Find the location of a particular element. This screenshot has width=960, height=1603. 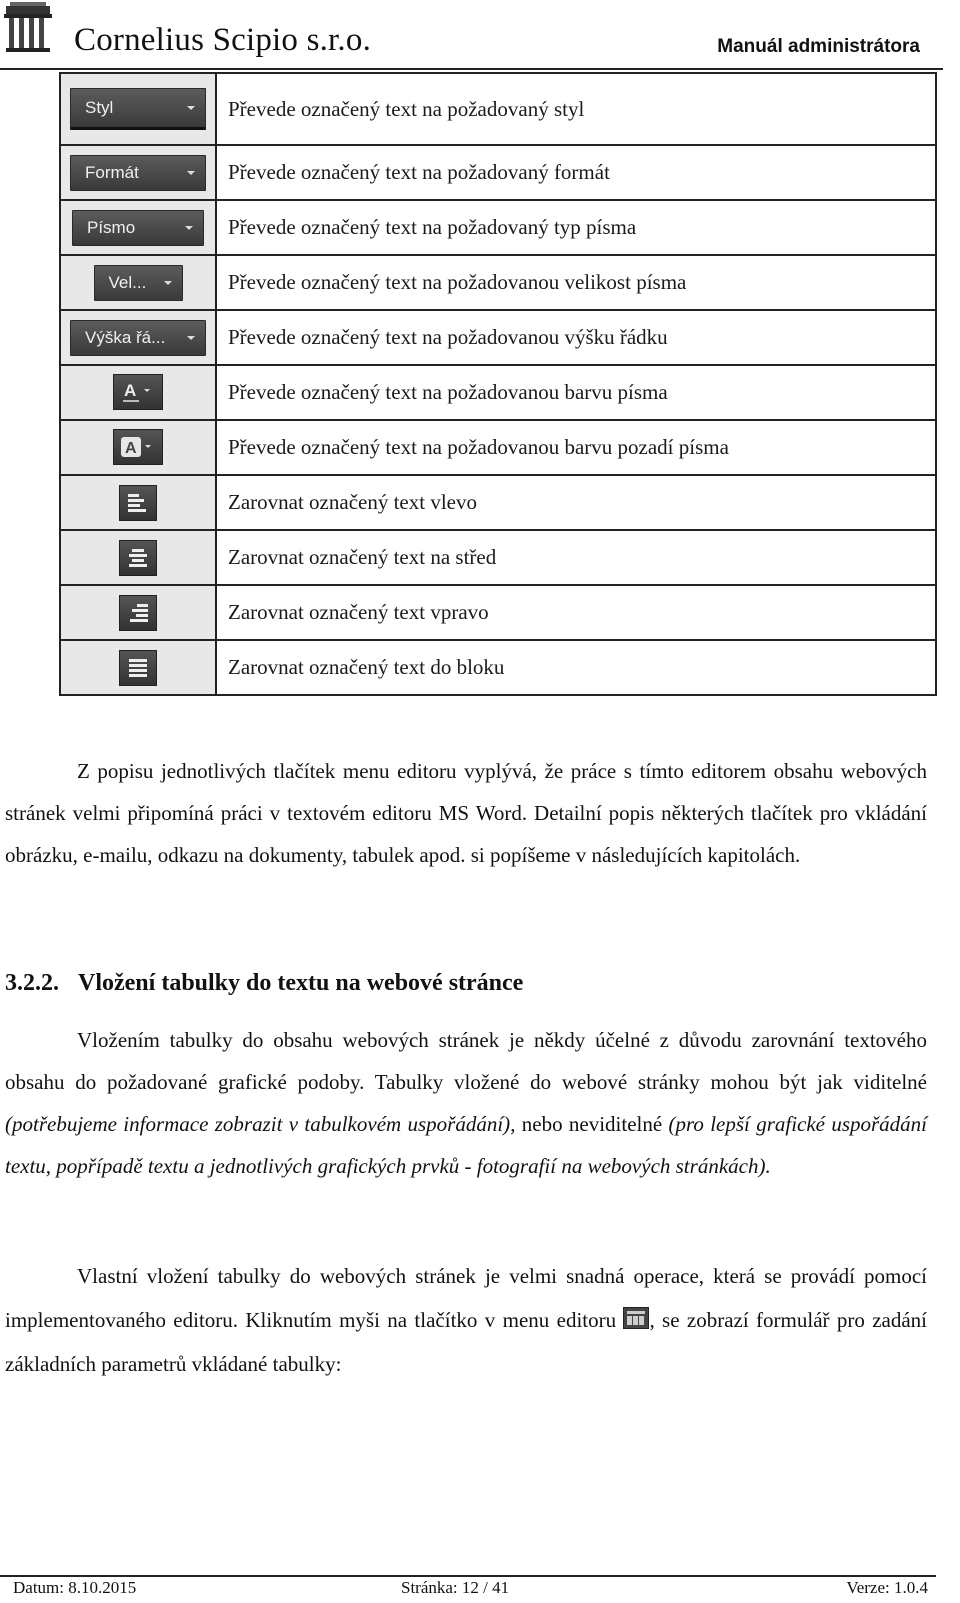

footer-page-number: Stránka: 12 / 41 is located at coordinates (455, 1587).